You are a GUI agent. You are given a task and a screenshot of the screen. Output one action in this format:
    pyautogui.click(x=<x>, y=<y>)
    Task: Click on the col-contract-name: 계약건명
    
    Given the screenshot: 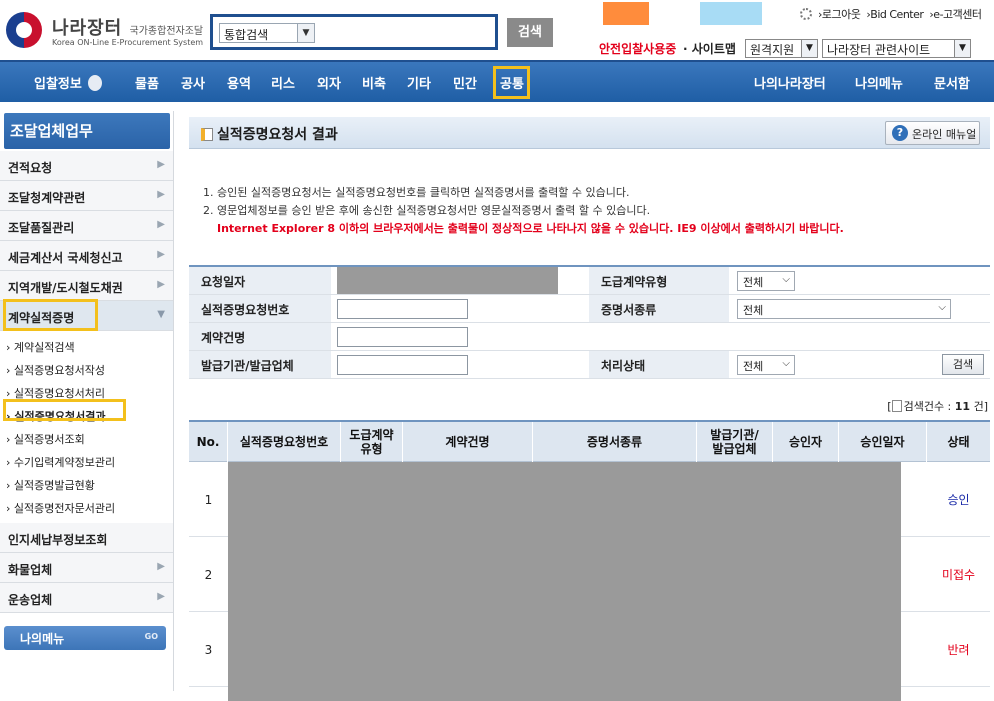 What is the action you would take?
    pyautogui.click(x=468, y=442)
    